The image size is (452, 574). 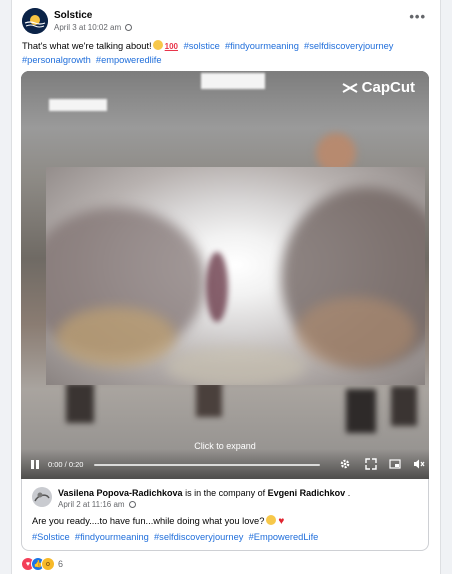 I want to click on mute-icon, so click(x=419, y=464).